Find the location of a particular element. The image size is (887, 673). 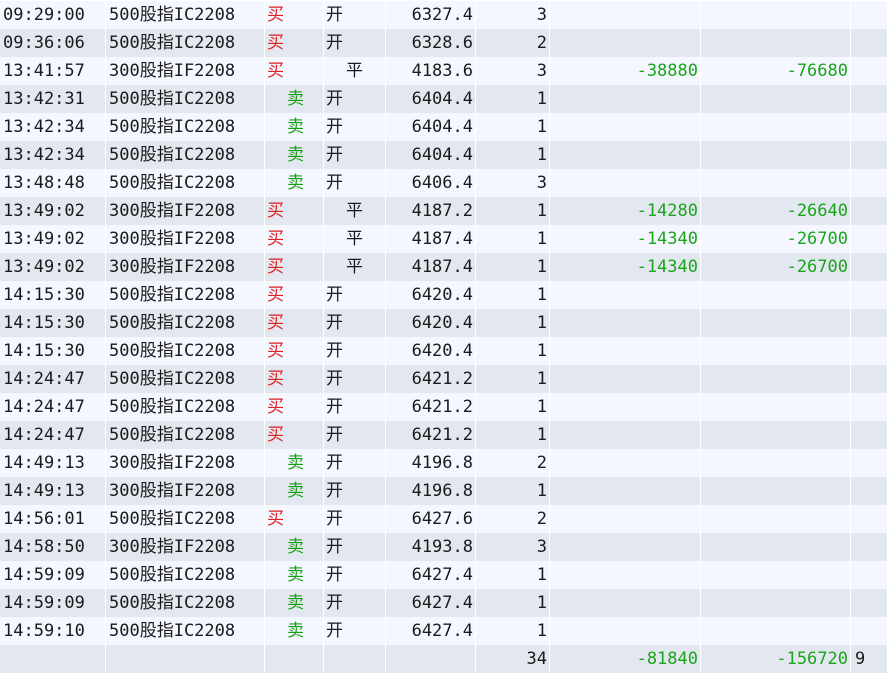

table-row: 14:59:10 500股指IC2208 卖 开 6427.4 1 is located at coordinates (443, 631).